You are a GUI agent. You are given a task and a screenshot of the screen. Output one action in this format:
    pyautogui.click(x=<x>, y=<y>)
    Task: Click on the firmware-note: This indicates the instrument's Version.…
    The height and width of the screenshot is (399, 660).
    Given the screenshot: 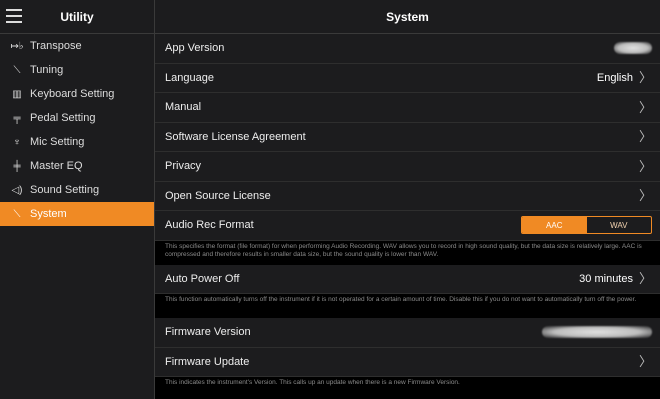 What is the action you would take?
    pyautogui.click(x=407, y=383)
    